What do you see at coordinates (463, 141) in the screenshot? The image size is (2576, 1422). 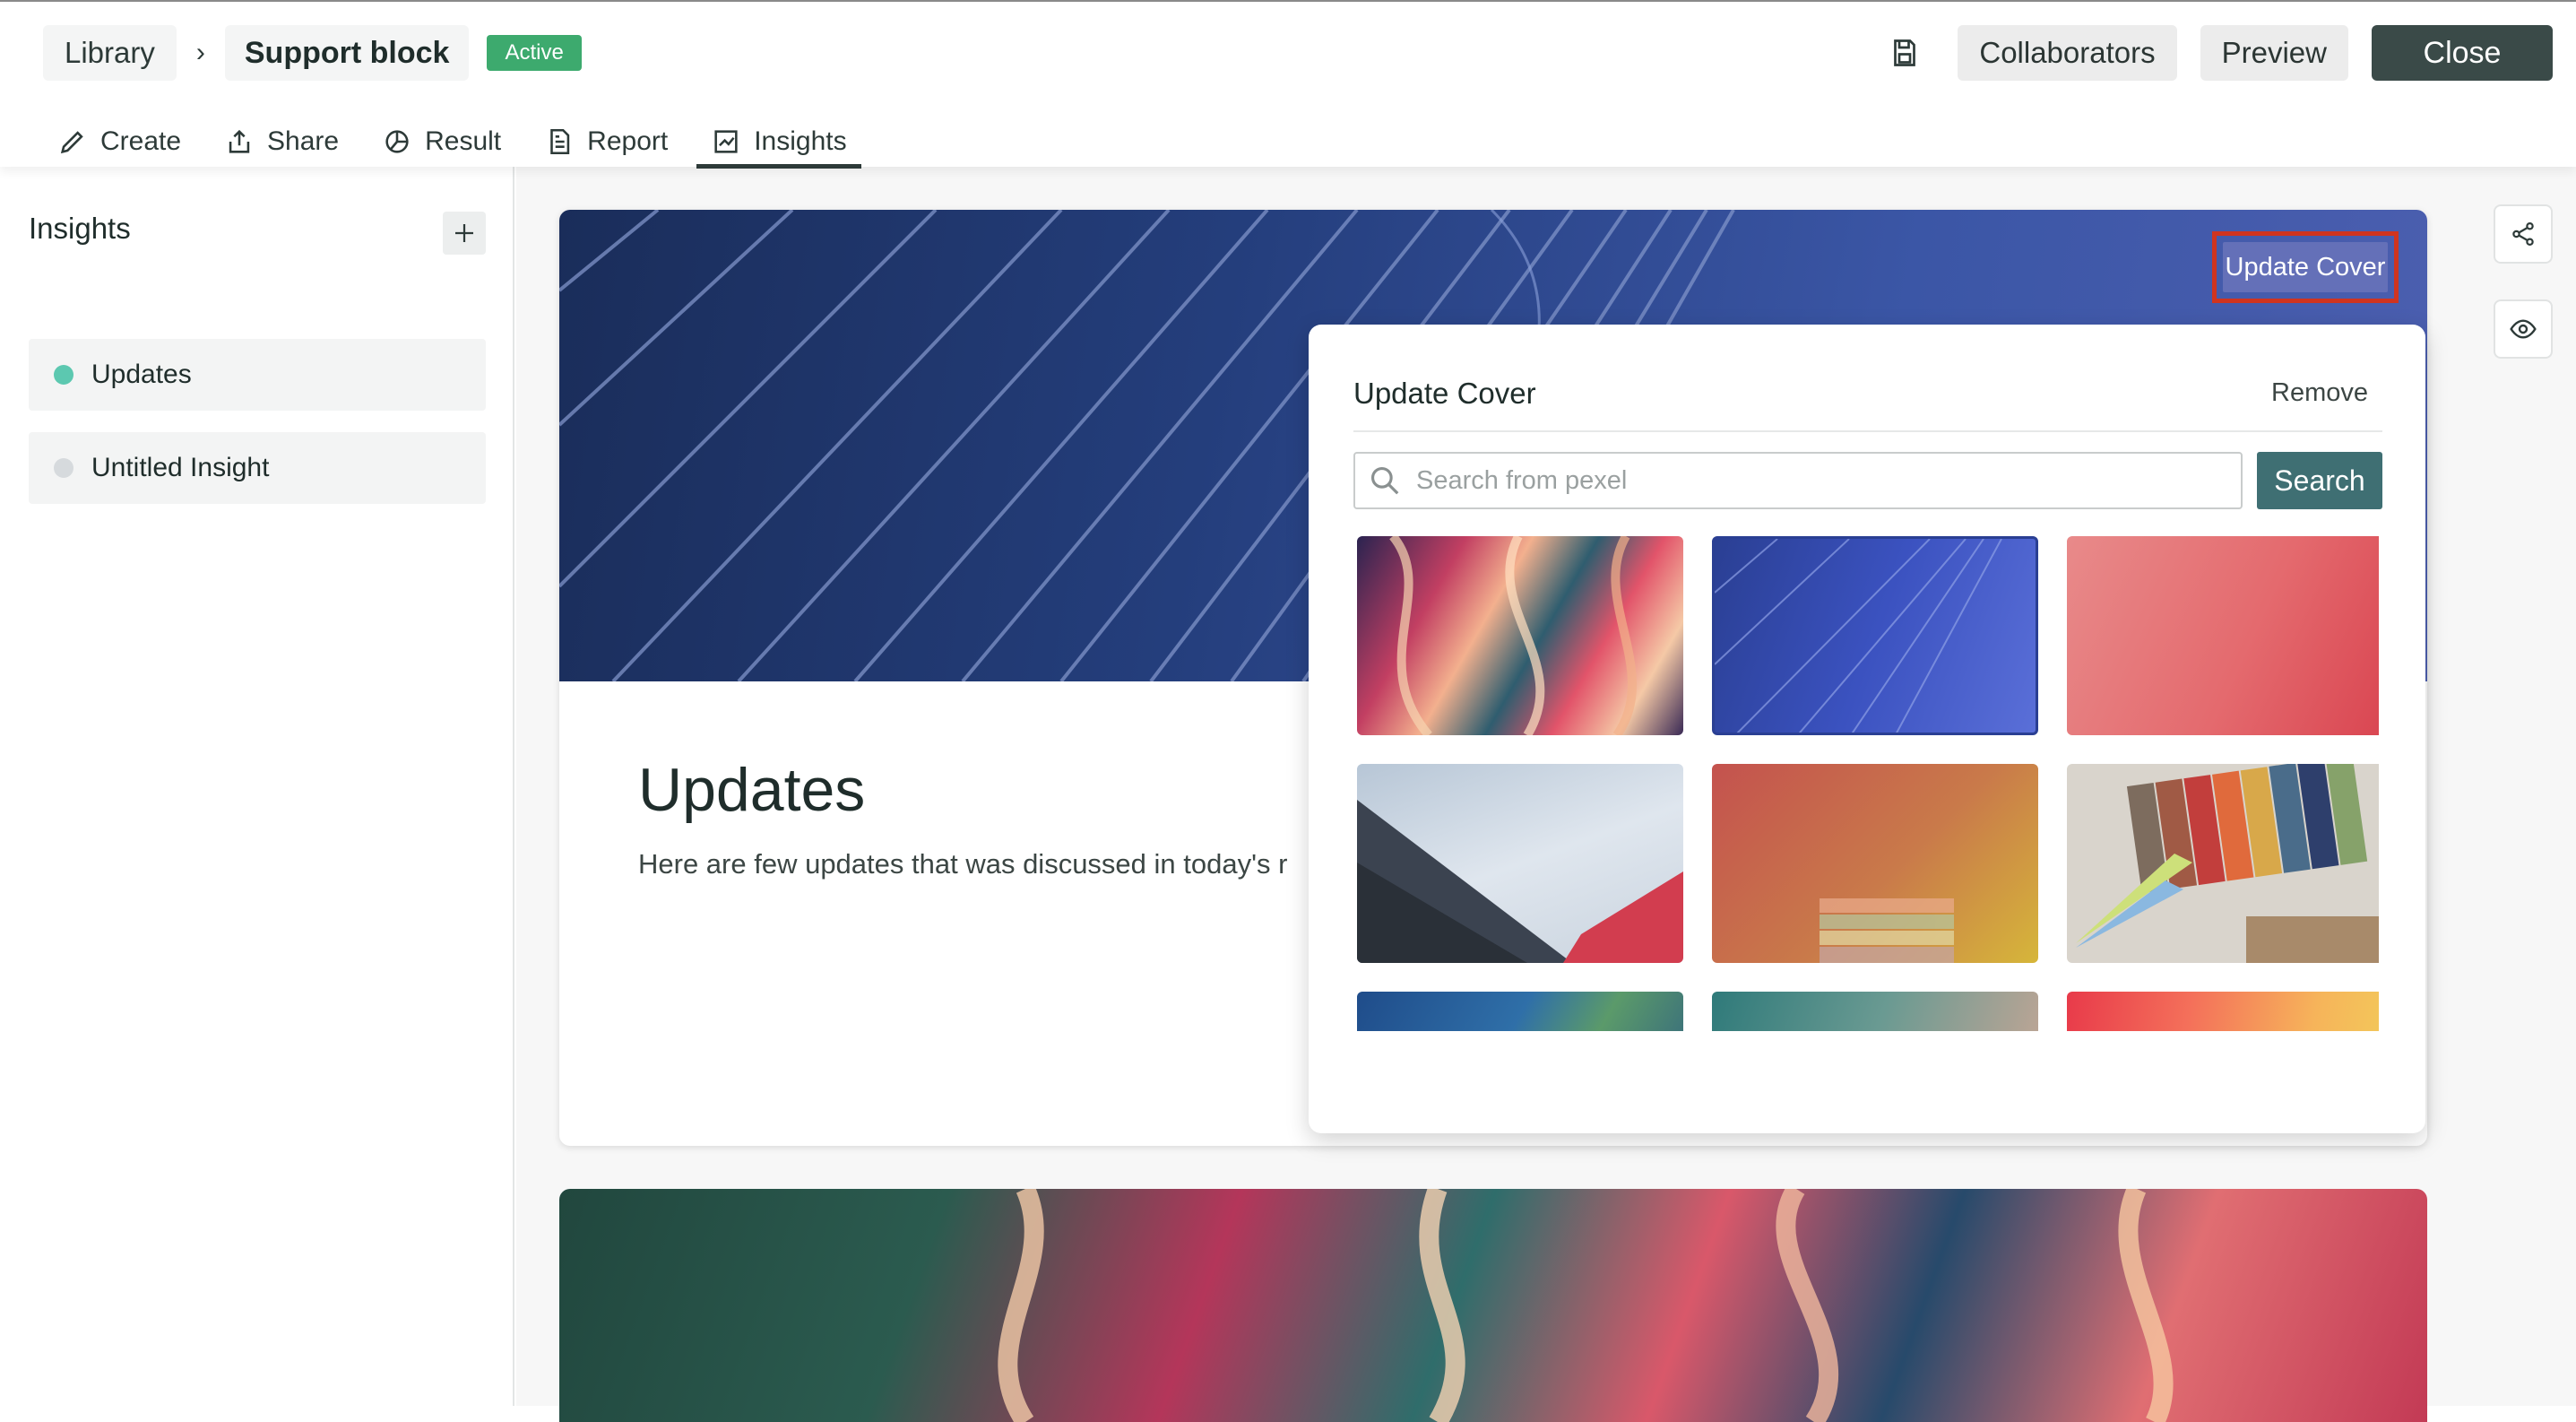 I see `tab-label: Result` at bounding box center [463, 141].